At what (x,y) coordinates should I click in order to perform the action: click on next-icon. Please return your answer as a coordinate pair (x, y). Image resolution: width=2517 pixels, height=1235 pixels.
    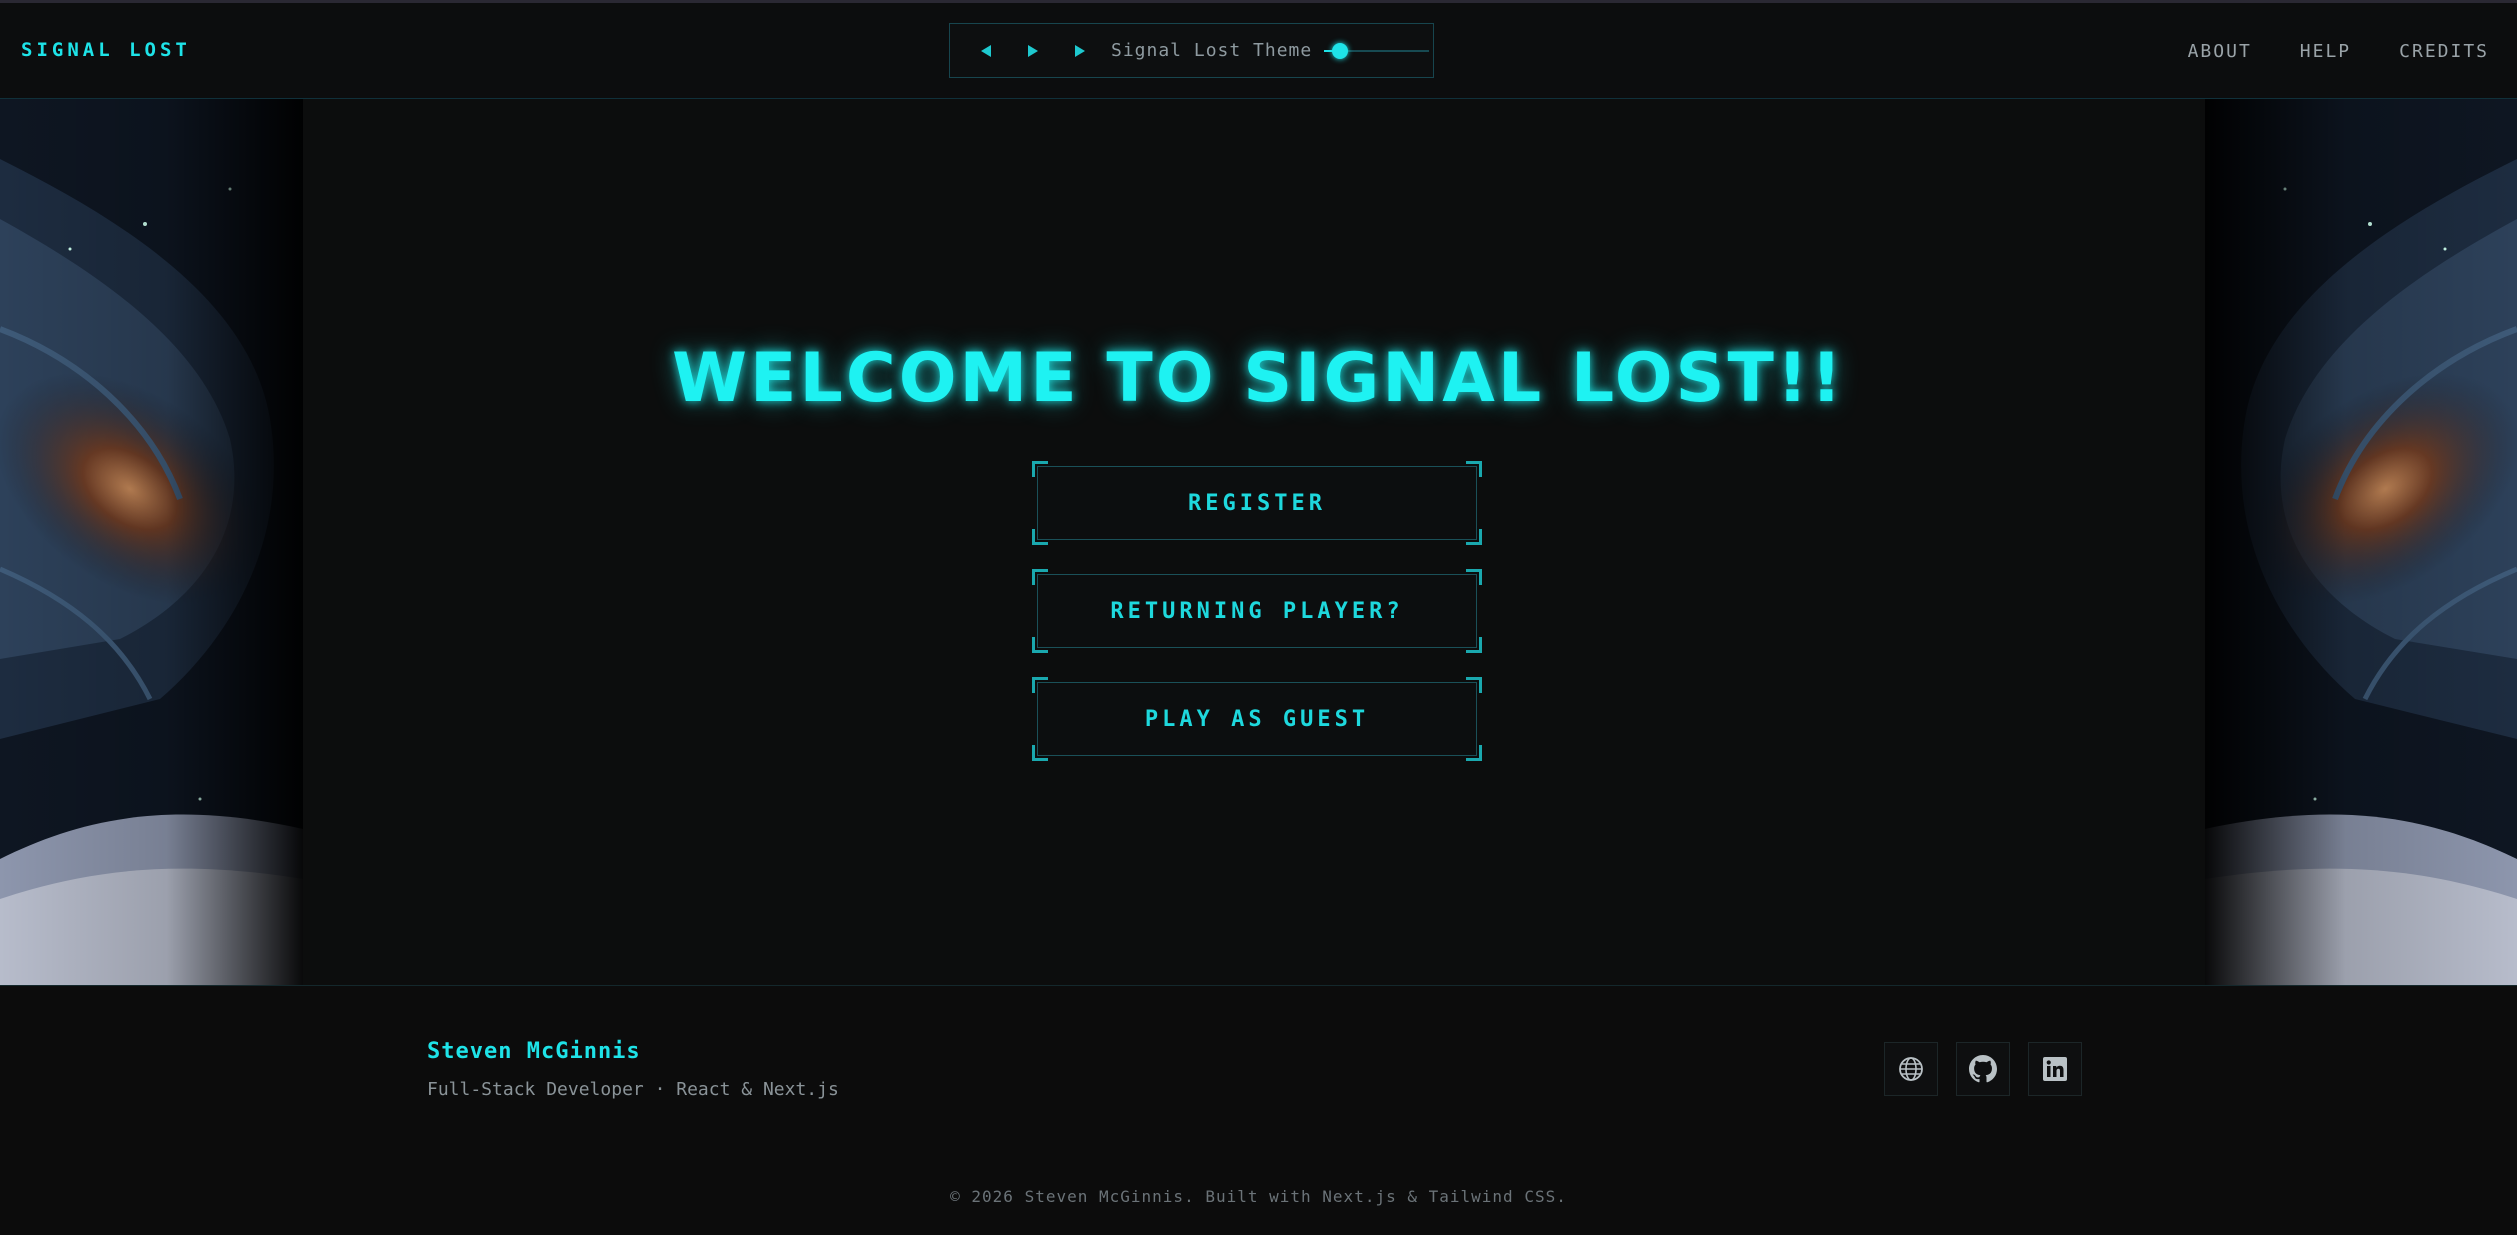
    Looking at the image, I should click on (1079, 50).